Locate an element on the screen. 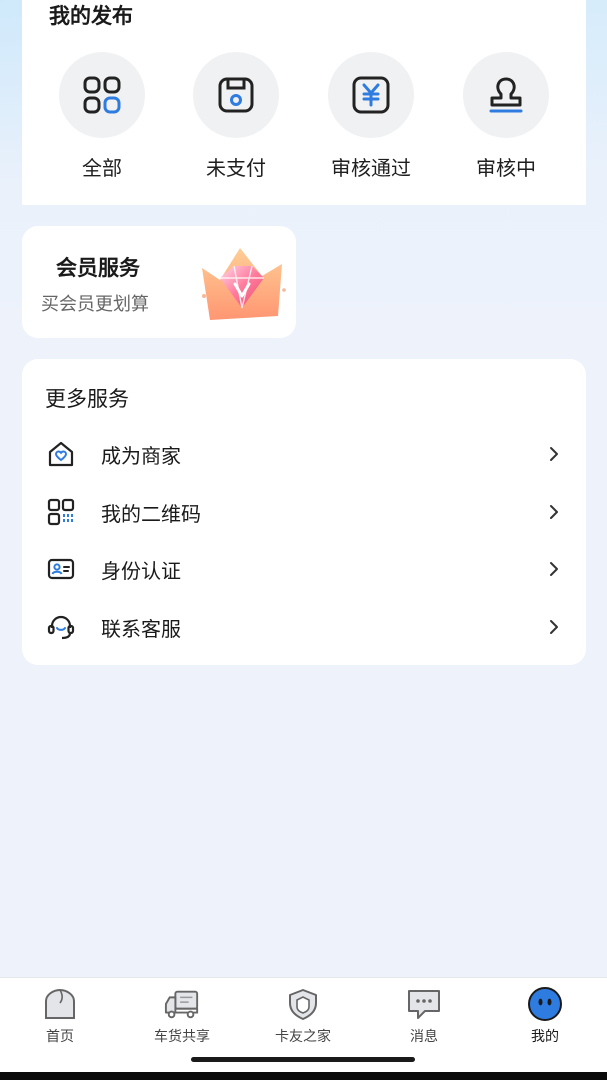 The height and width of the screenshot is (1080, 607). headset-icon is located at coordinates (61, 627).